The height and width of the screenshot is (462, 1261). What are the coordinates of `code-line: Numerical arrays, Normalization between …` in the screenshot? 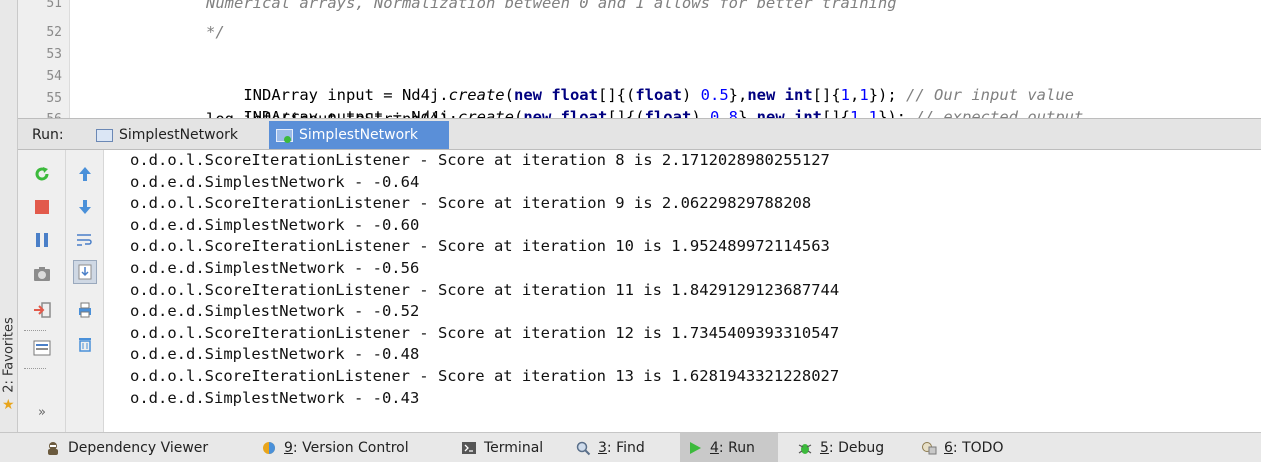 It's located at (551, 6).